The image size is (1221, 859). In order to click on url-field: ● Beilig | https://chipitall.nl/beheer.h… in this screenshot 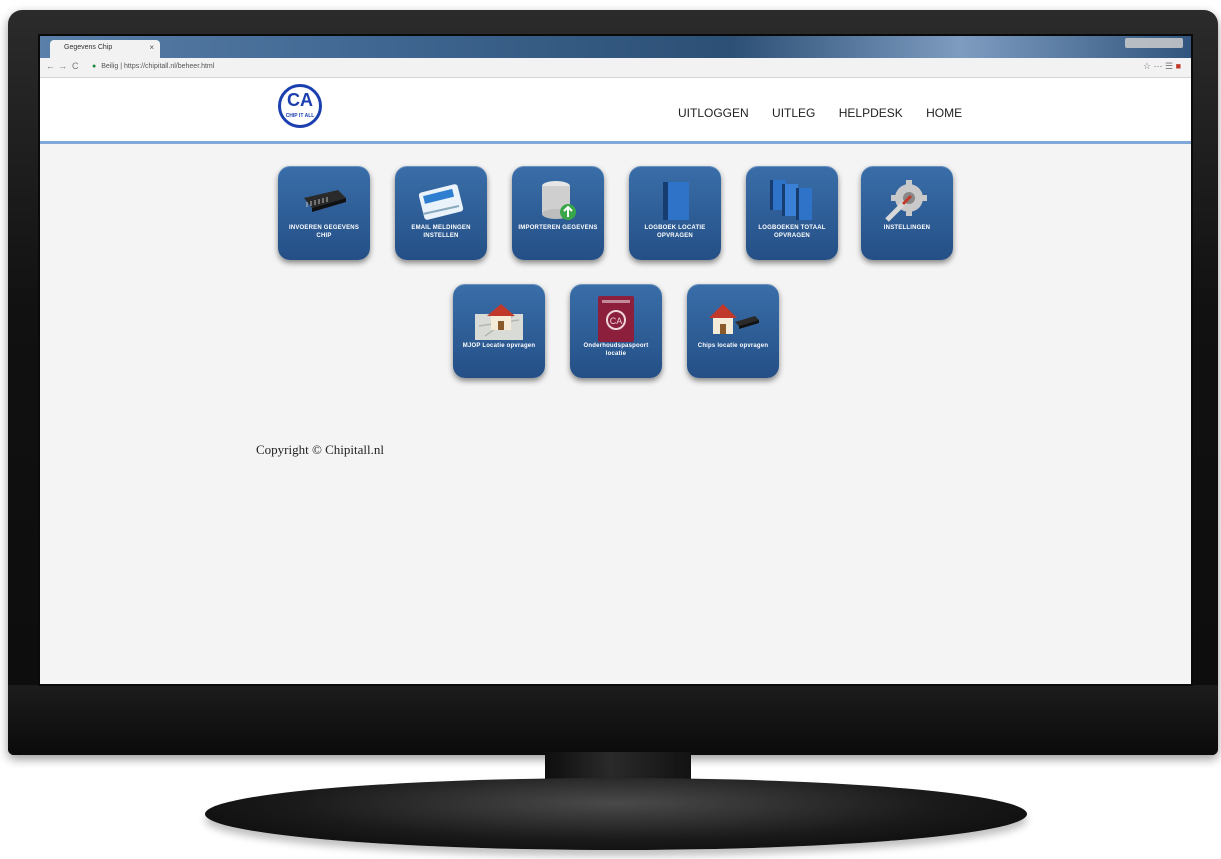, I will do `click(272, 68)`.